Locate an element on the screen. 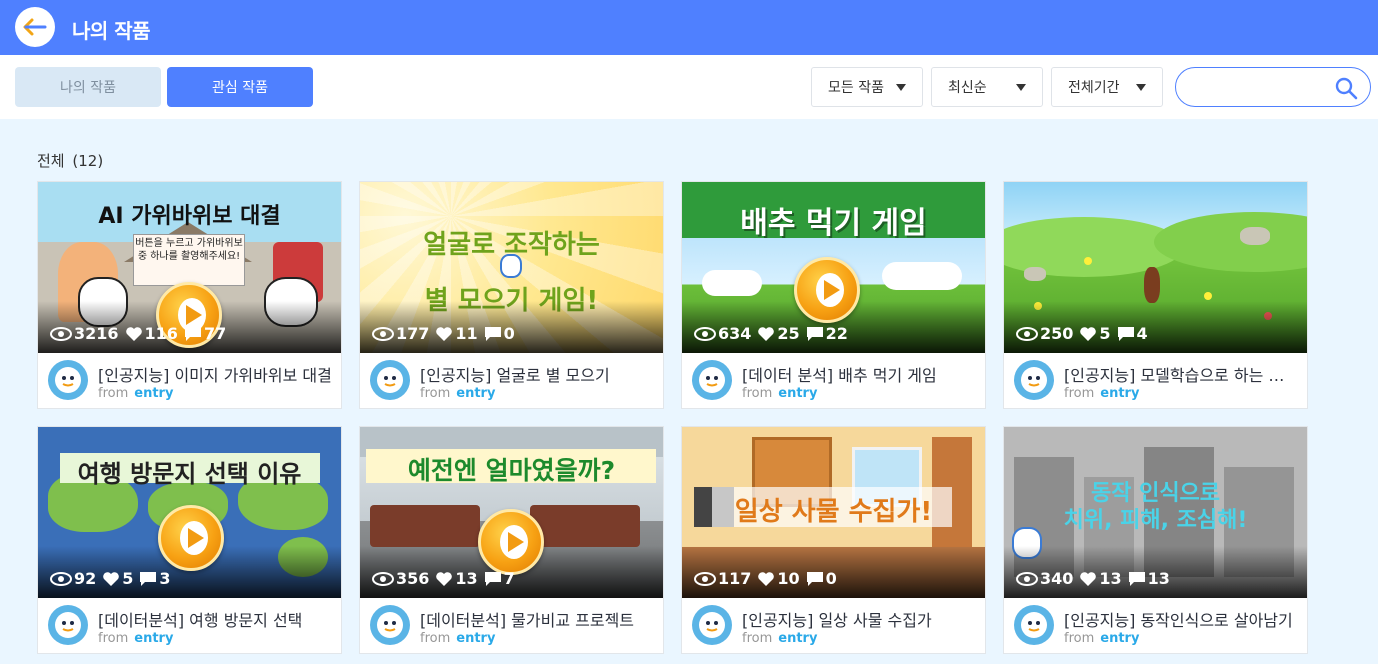 The image size is (1378, 664). view-count: 3216 is located at coordinates (96, 333).